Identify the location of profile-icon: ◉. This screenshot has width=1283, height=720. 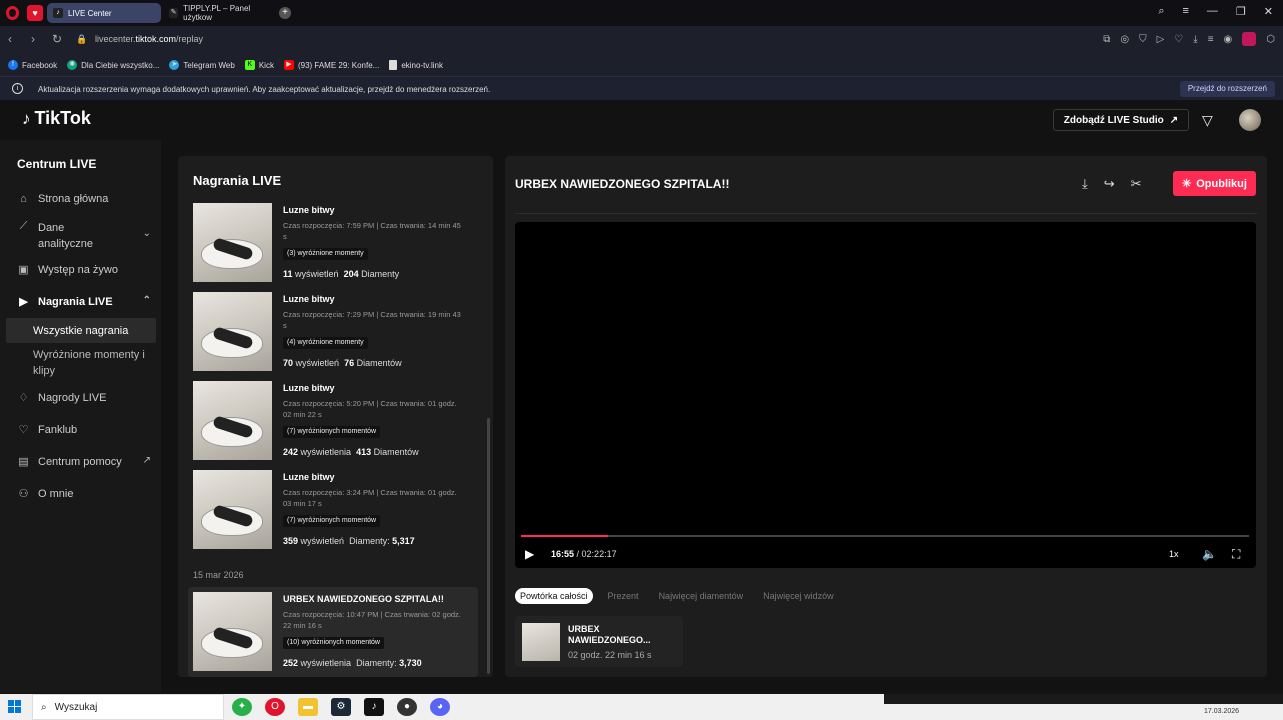
(1228, 39).